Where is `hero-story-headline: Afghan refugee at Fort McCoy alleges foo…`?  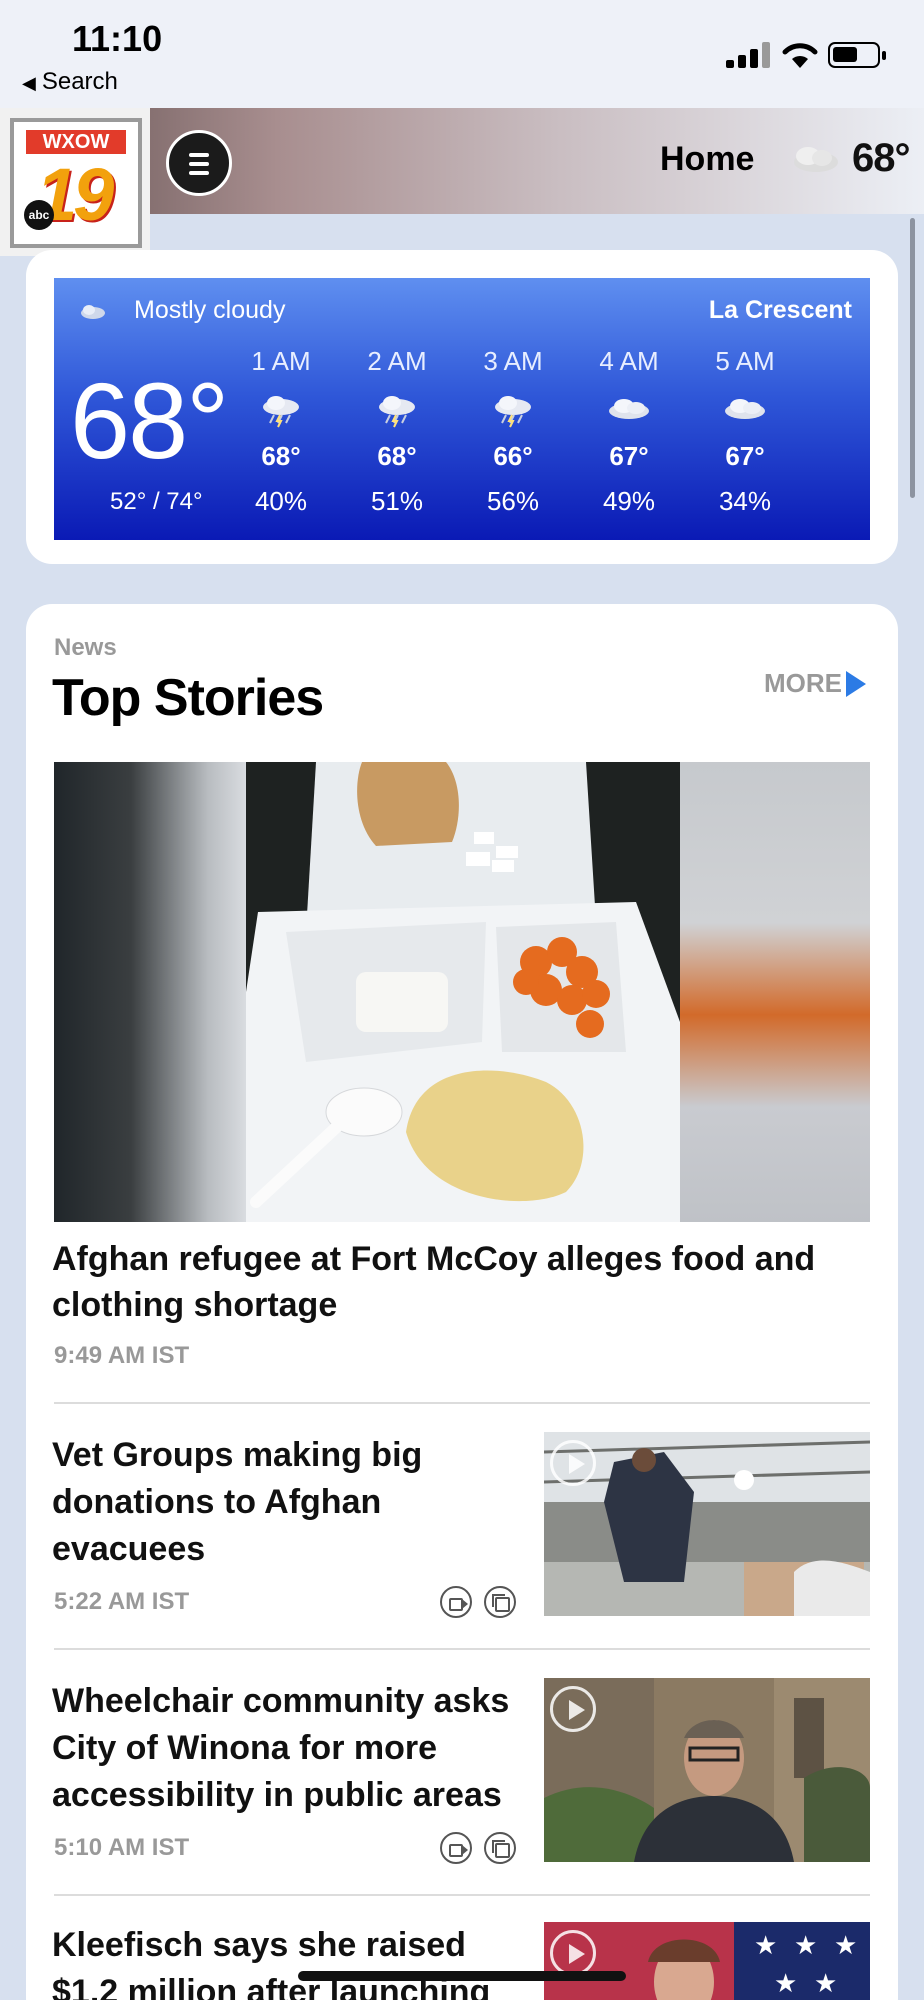
hero-story-headline: Afghan refugee at Fort McCoy alleges foo… is located at coordinates (462, 1282).